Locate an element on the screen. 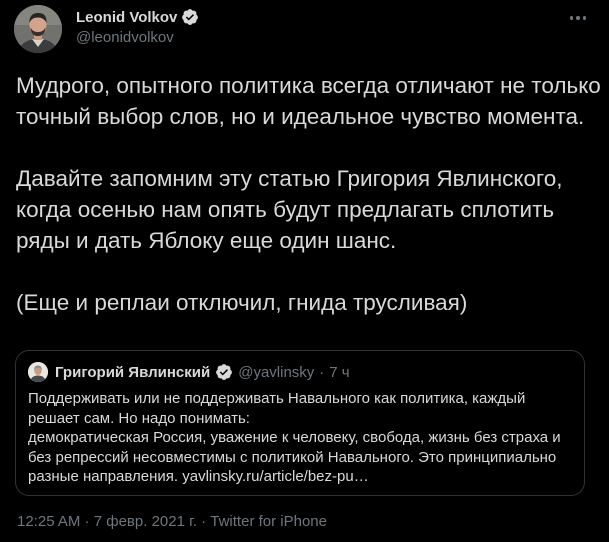 The width and height of the screenshot is (609, 542). quoted-author-avatar is located at coordinates (38, 372).